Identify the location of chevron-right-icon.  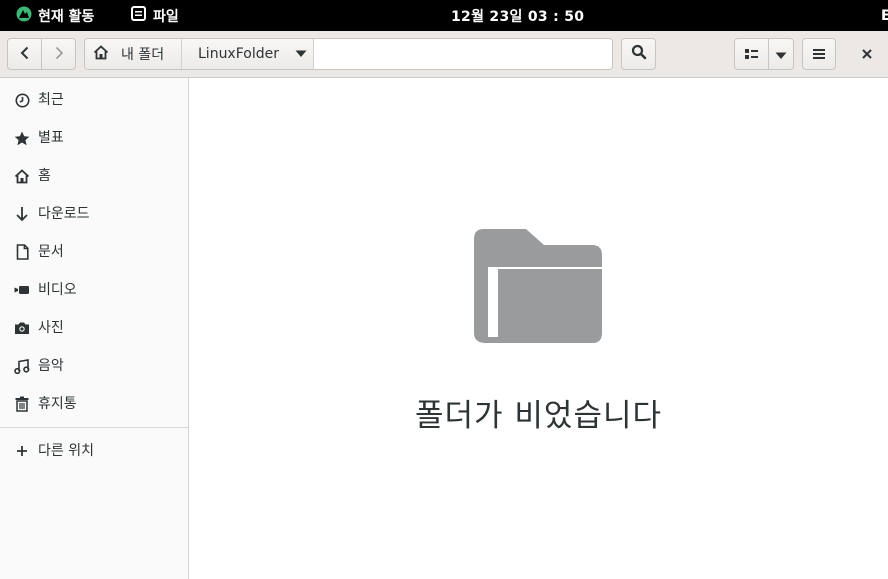
(59, 54).